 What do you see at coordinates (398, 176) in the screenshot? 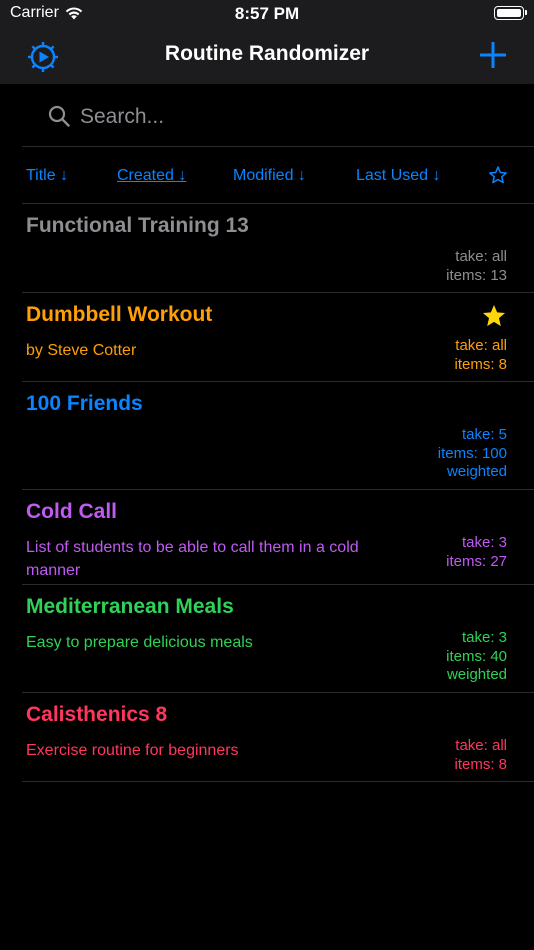
I see `sort-by-last-used: Last Used ↓` at bounding box center [398, 176].